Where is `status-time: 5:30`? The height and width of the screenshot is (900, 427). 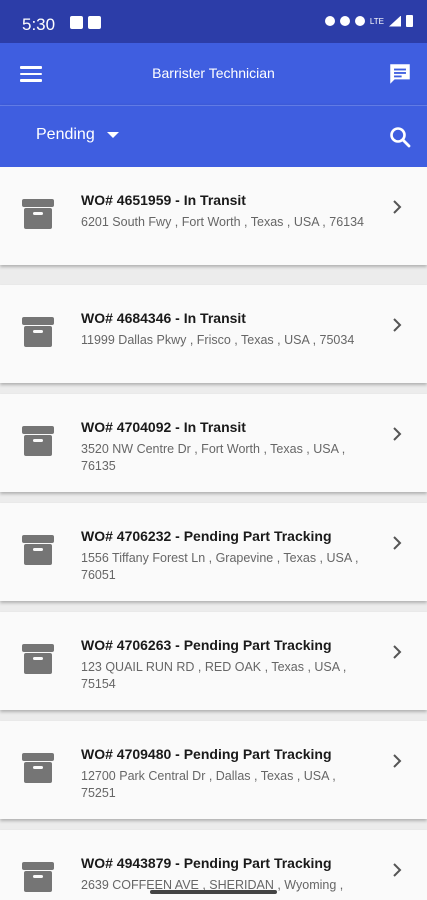
status-time: 5:30 is located at coordinates (39, 24).